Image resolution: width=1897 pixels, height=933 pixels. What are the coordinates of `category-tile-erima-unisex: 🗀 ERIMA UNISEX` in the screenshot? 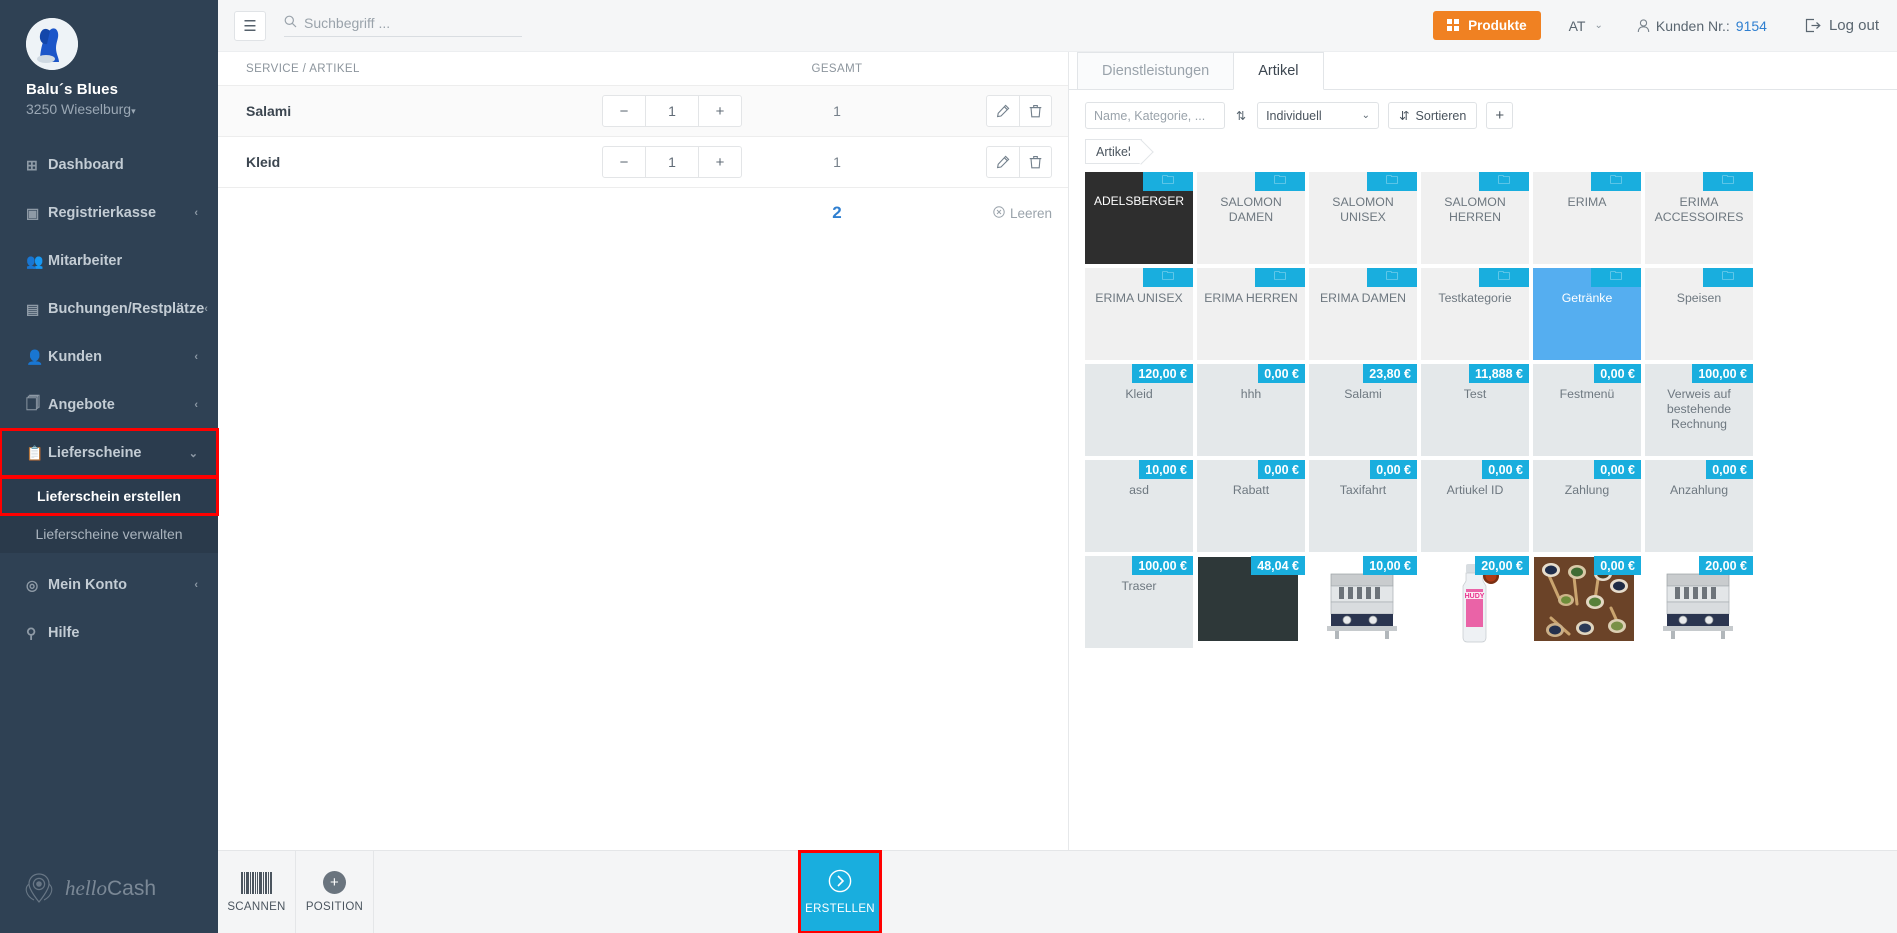 It's located at (1139, 314).